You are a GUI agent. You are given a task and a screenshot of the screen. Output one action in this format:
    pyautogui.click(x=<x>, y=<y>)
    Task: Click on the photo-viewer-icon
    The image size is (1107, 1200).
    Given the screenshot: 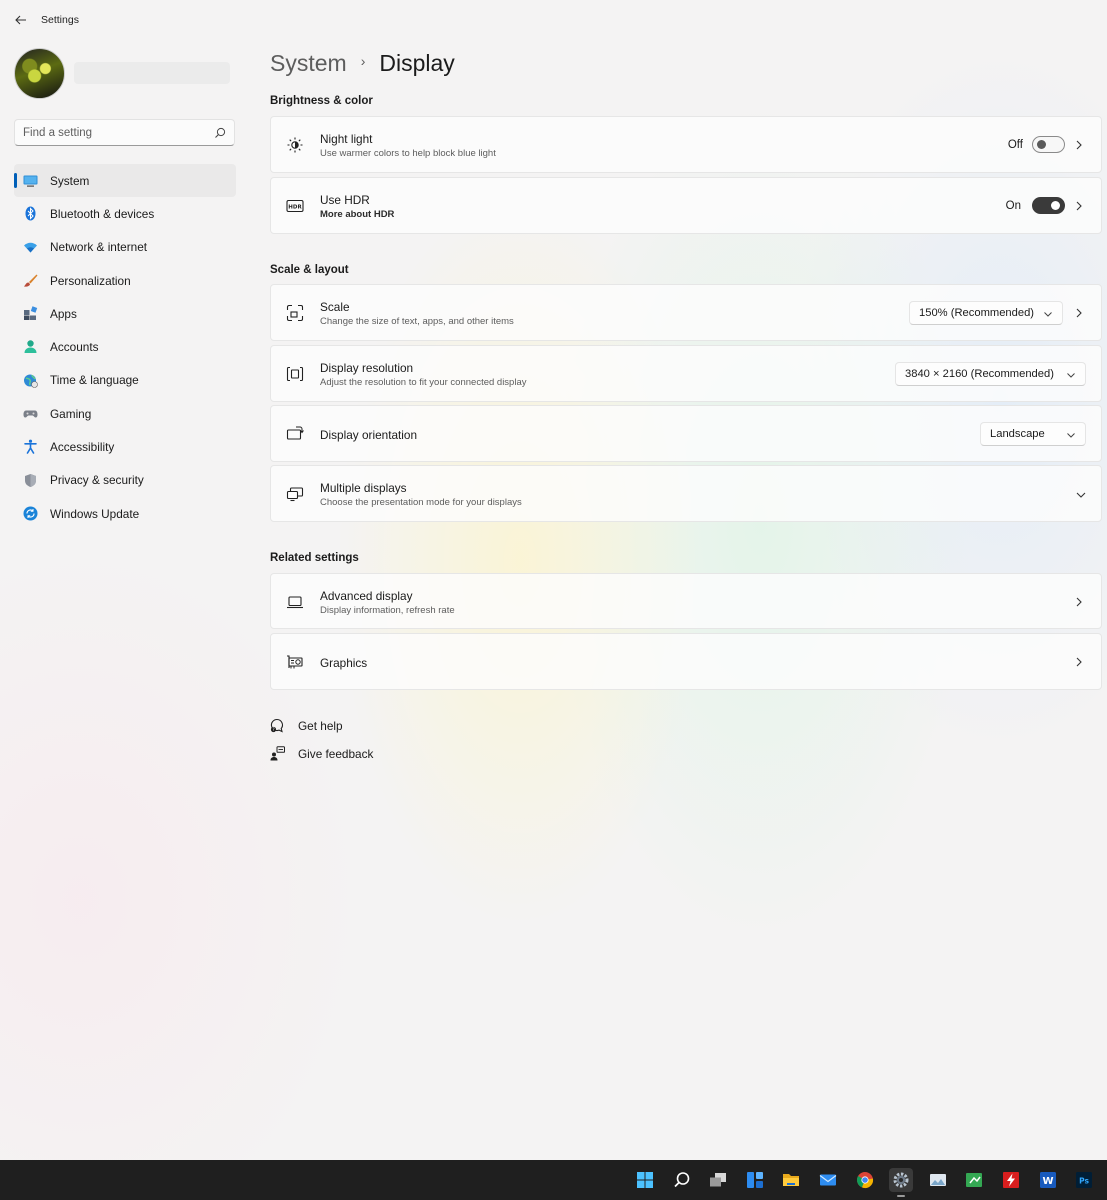 What is the action you would take?
    pyautogui.click(x=938, y=1180)
    